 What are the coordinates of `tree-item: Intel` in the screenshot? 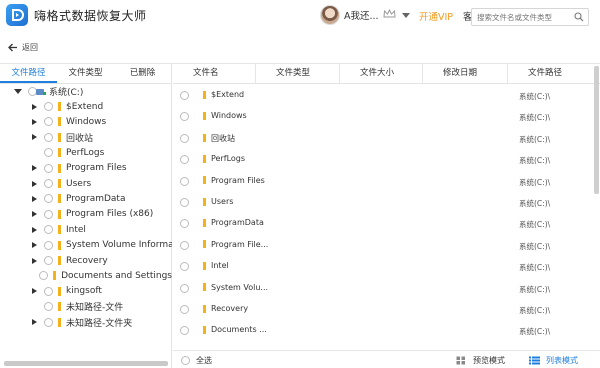 It's located at (86, 229).